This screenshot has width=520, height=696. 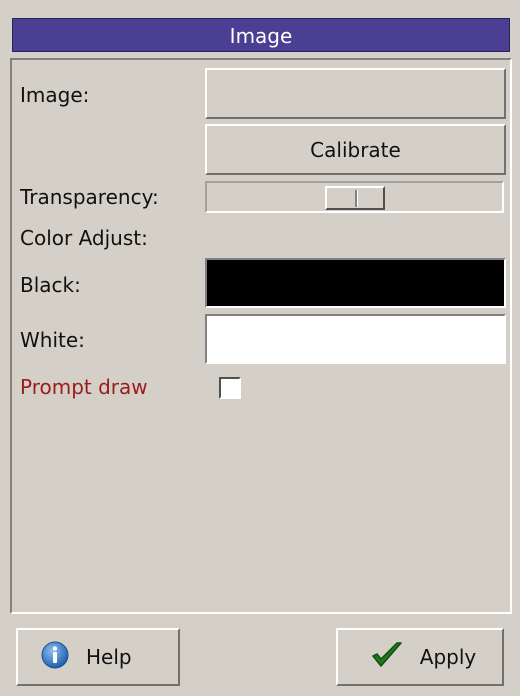 I want to click on calibrate-label: Calibrate, so click(x=355, y=149).